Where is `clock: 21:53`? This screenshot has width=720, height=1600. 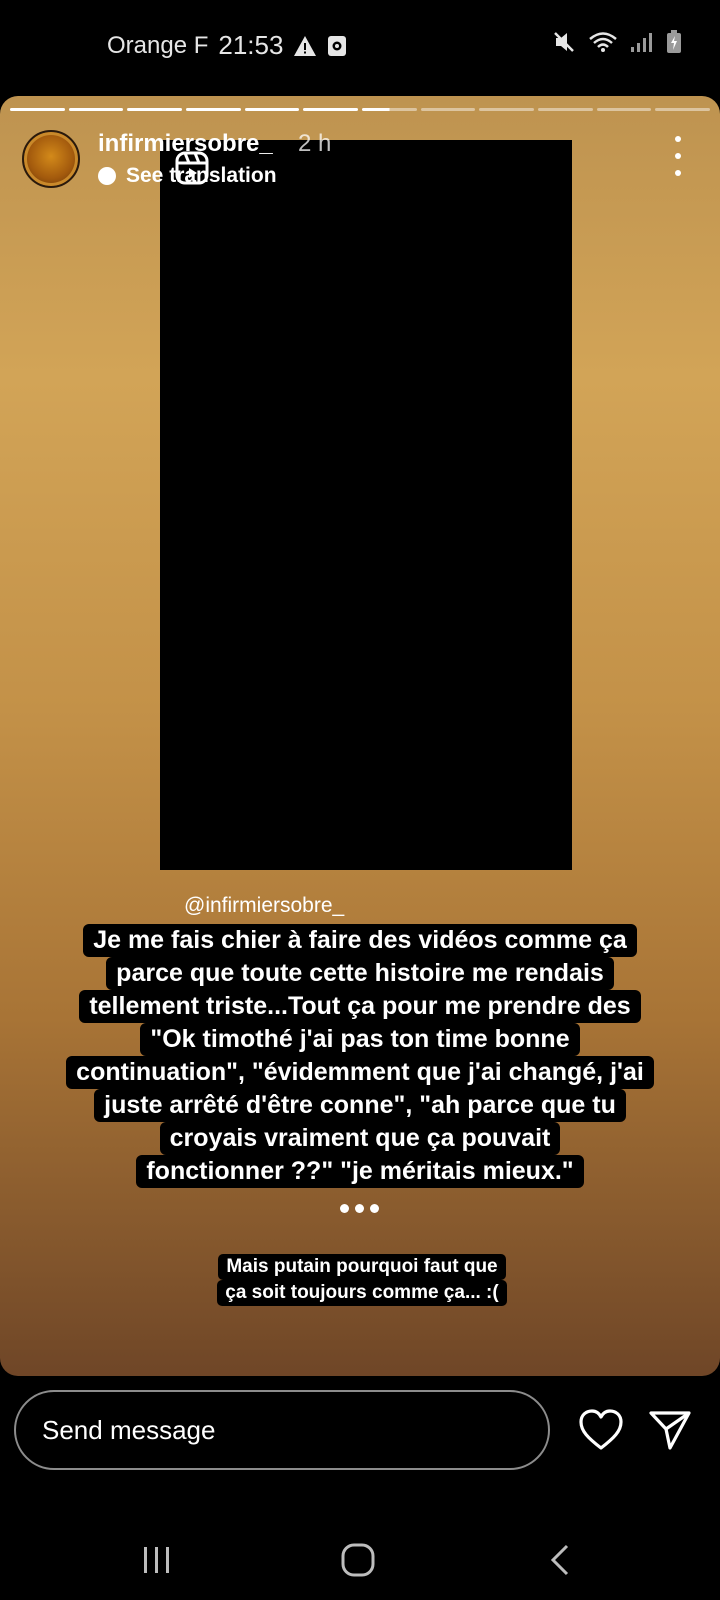
clock: 21:53 is located at coordinates (251, 45).